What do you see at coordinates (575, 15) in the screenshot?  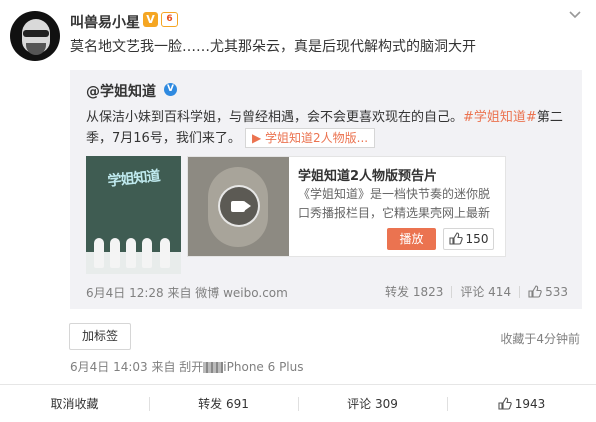 I see `chevron-down-icon` at bounding box center [575, 15].